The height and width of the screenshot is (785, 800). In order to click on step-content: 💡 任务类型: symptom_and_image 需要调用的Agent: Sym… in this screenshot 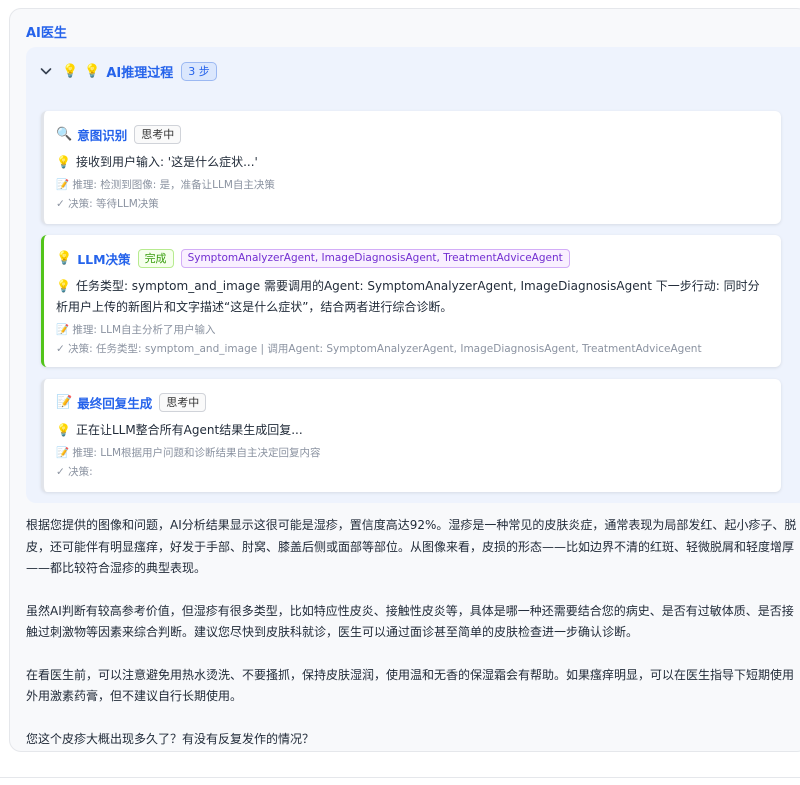, I will do `click(412, 297)`.